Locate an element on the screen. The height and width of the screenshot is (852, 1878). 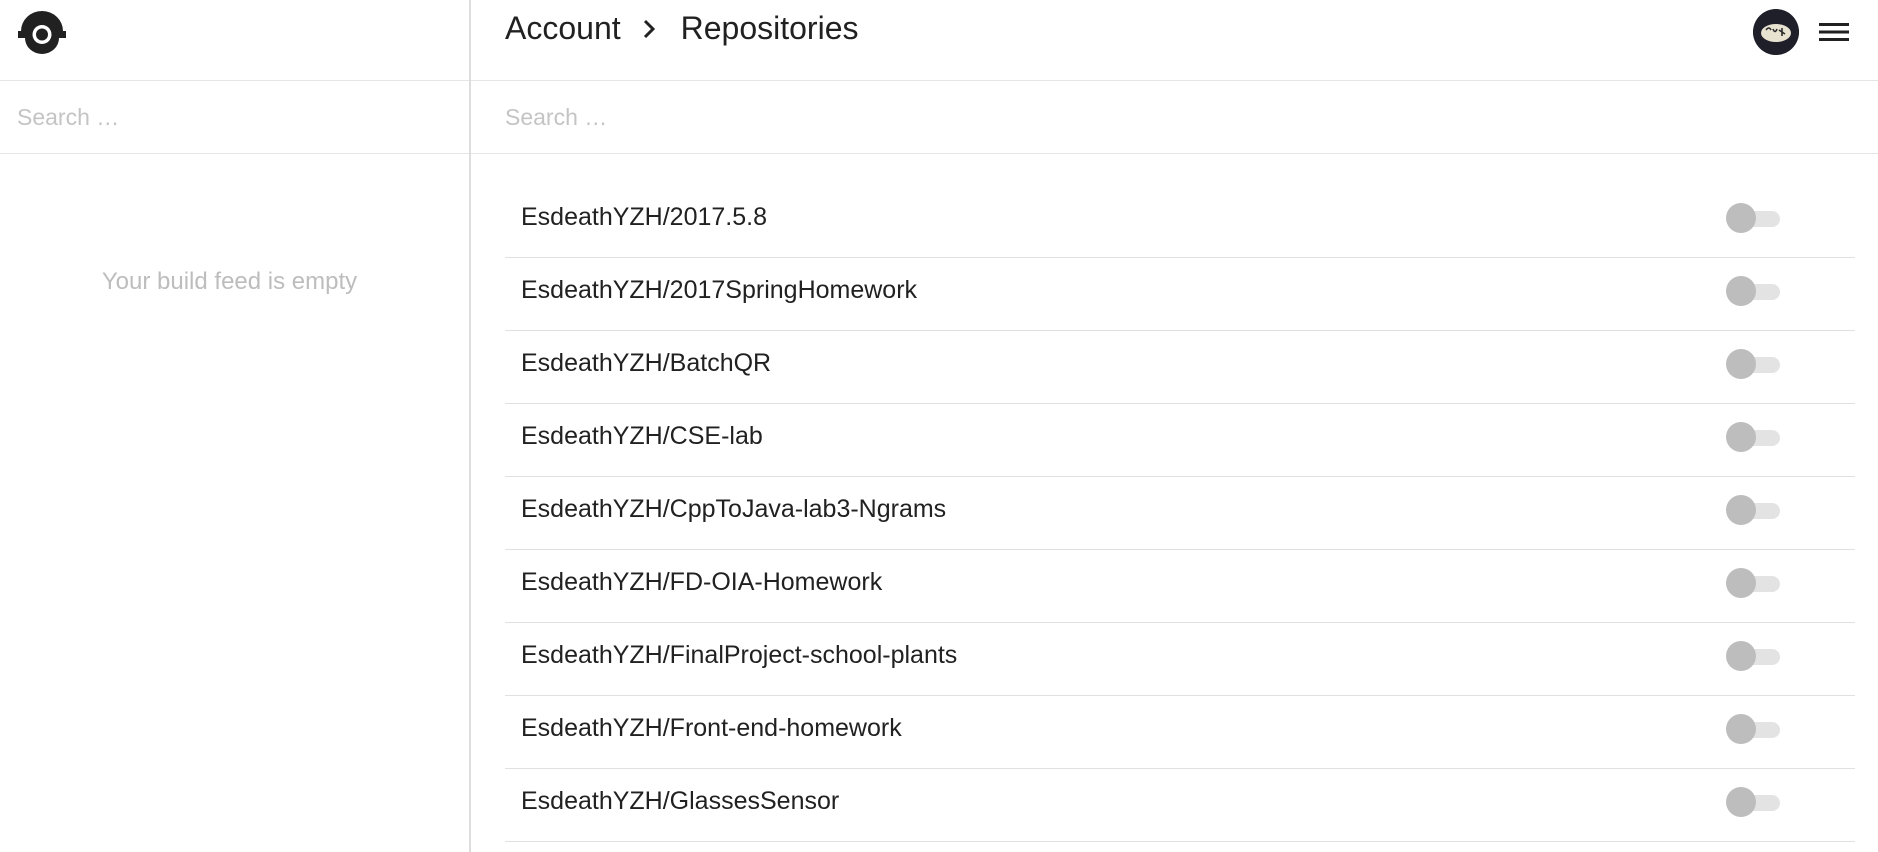
repository-row: EsdeathYZH/Front-end-homework is located at coordinates (1180, 732).